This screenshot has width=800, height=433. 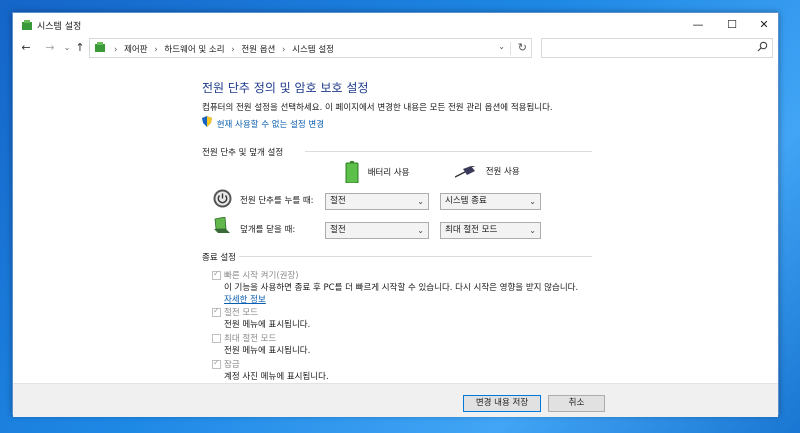 I want to click on address-bar: › 제어판 › 하드웨어 및 소리 › 전원 옵션 › 시스템 설정 ⌄ ↻, so click(x=310, y=48).